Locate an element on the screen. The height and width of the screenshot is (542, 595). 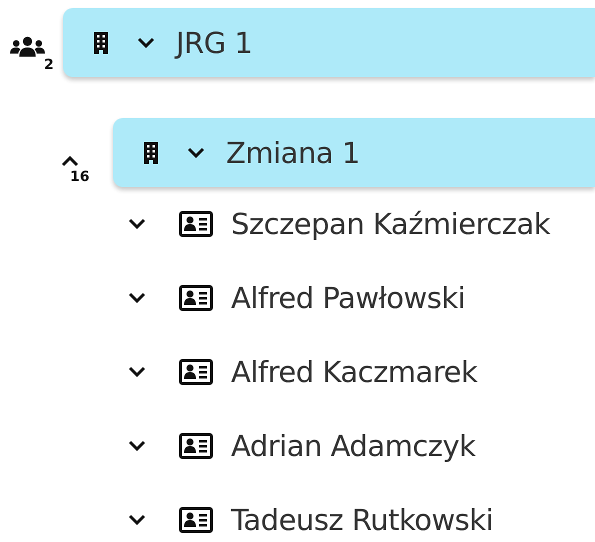
people-icon is located at coordinates (27, 47).